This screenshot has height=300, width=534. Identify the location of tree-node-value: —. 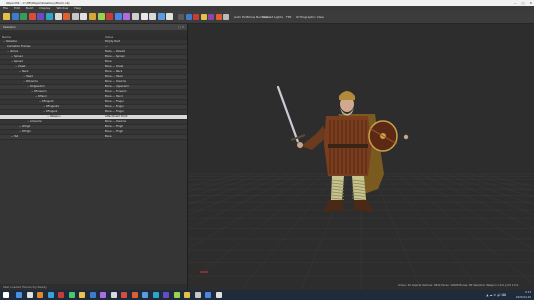
(106, 46).